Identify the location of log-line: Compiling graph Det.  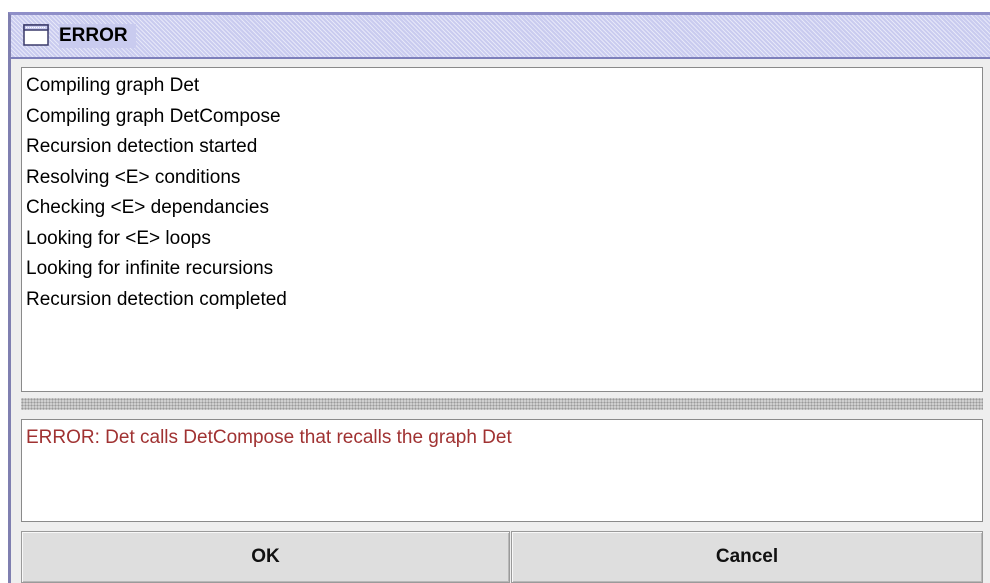
(113, 85).